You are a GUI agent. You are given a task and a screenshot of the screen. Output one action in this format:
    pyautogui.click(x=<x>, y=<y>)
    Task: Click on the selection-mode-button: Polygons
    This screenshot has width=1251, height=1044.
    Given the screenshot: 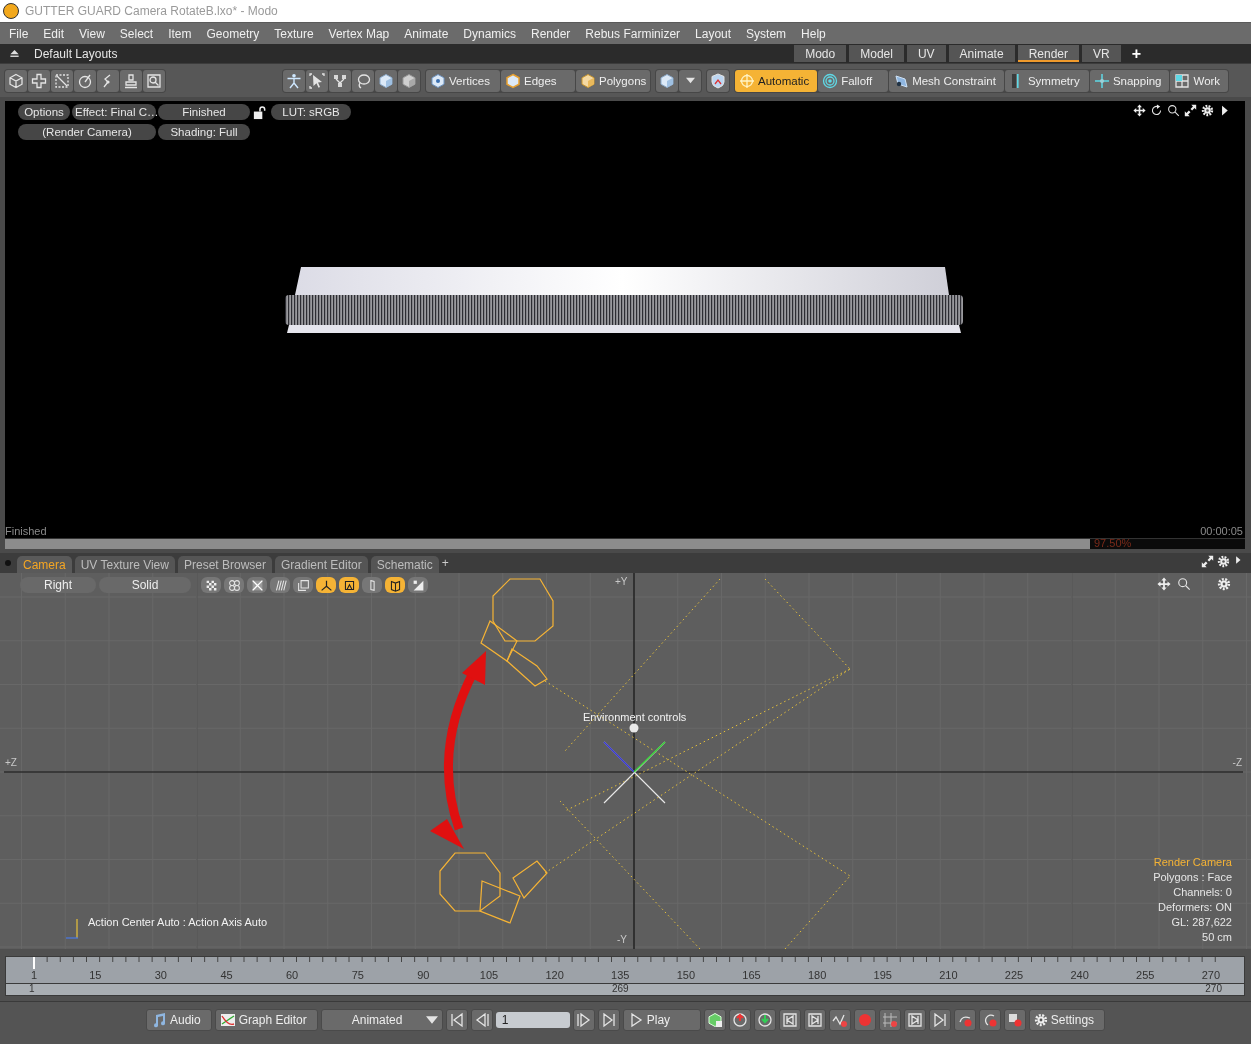 What is the action you would take?
    pyautogui.click(x=613, y=80)
    